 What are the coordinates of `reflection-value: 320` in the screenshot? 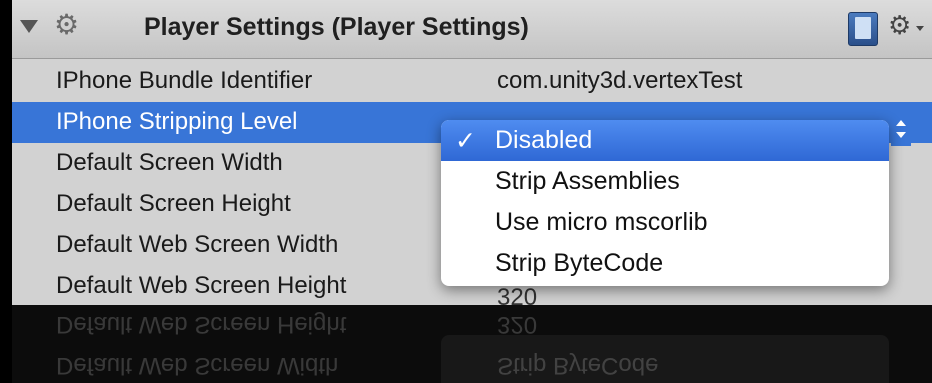 It's located at (517, 324).